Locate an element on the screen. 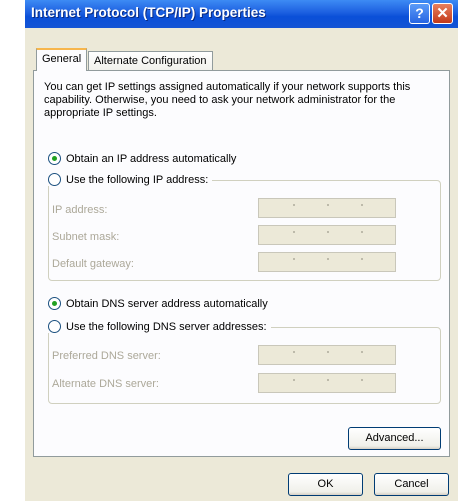 The width and height of the screenshot is (458, 501). ip-manual-radio is located at coordinates (54, 179).